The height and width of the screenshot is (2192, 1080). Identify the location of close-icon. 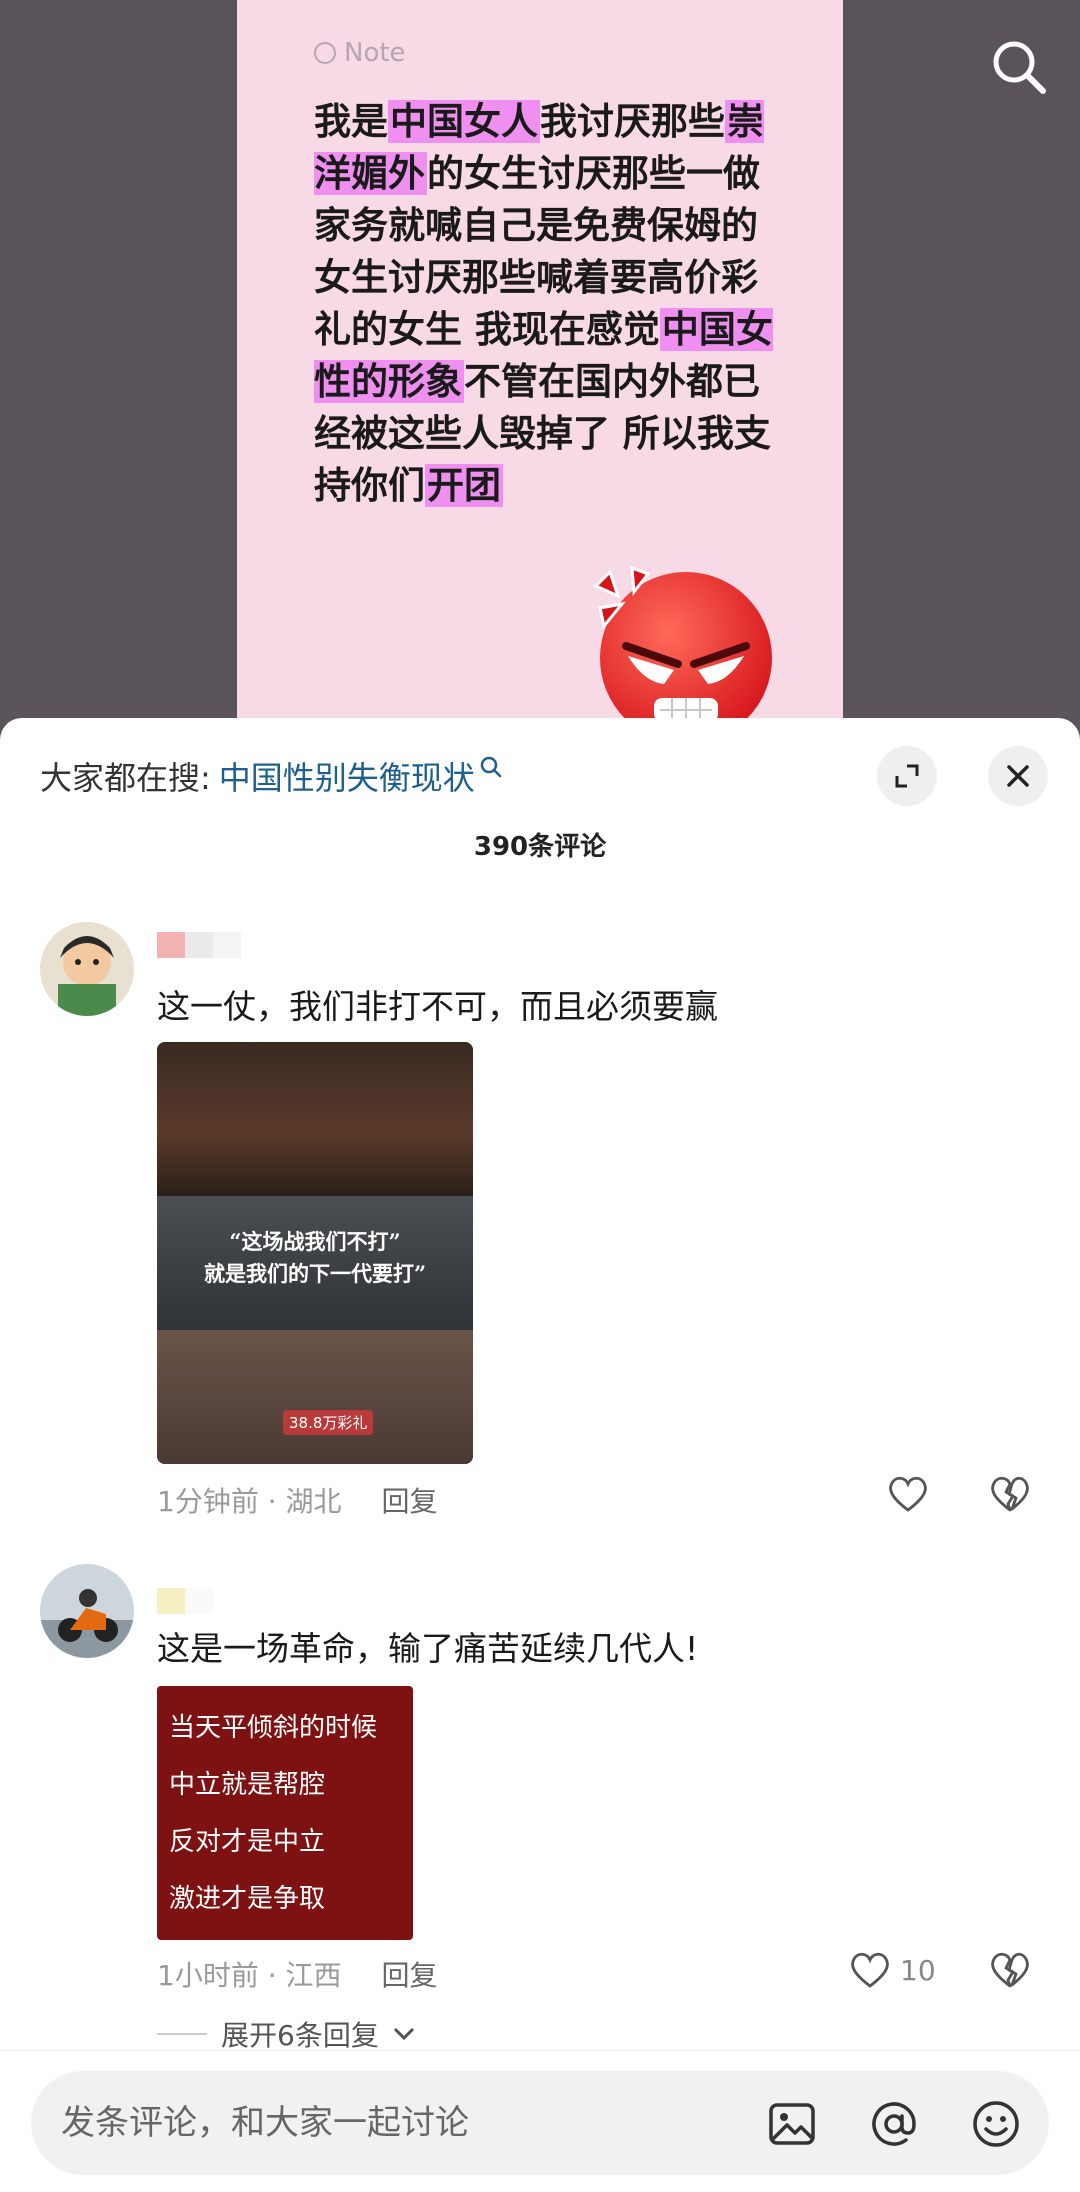
(1018, 776).